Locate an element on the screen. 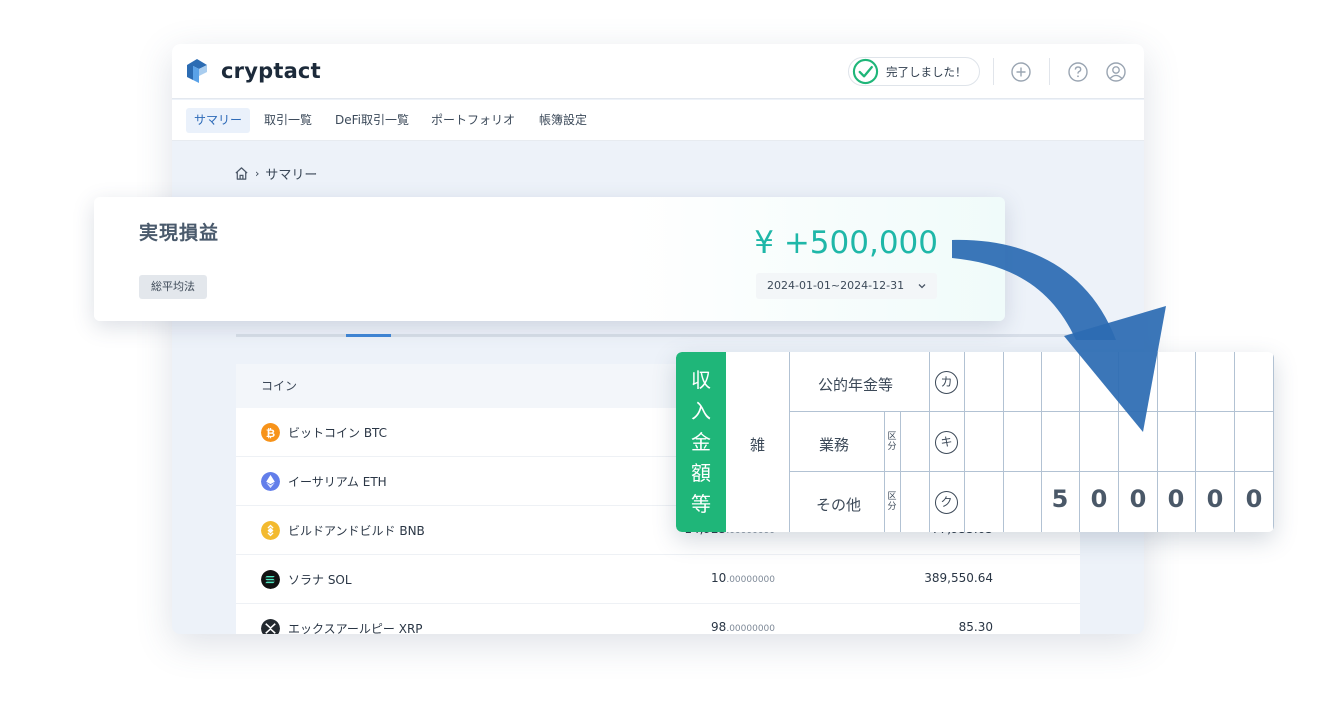 This screenshot has width=1326, height=708. realized-profit-title: 実現損益 is located at coordinates (179, 233).